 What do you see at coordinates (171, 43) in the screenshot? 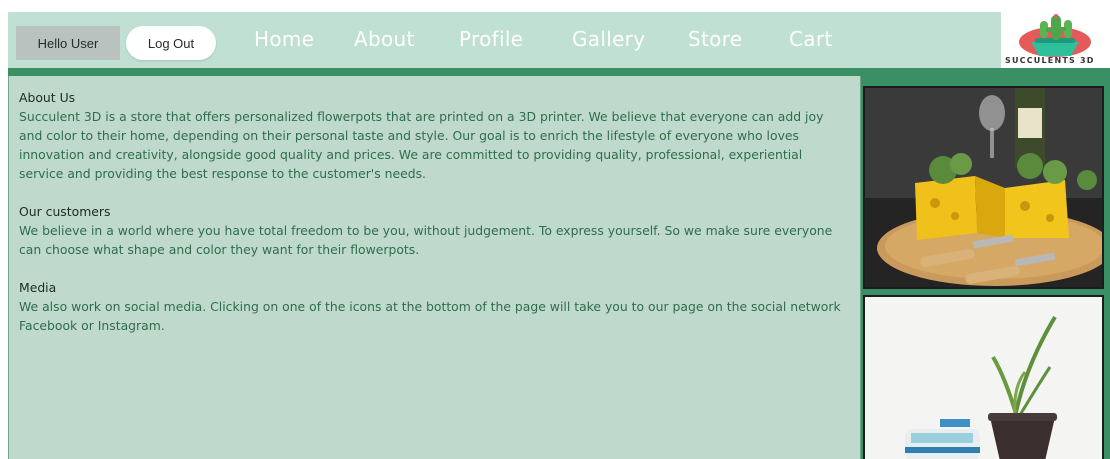
I see `logout-button: Log Out` at bounding box center [171, 43].